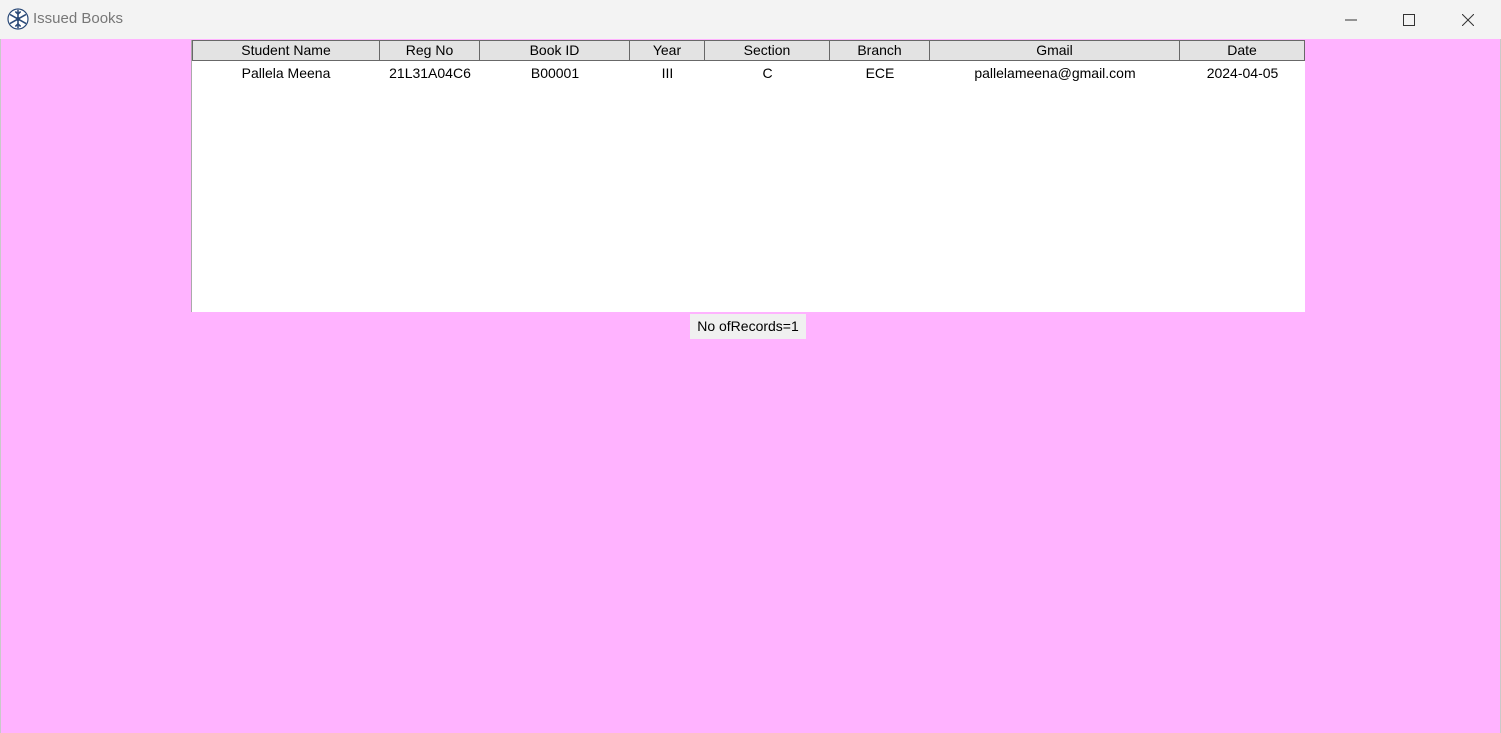 The height and width of the screenshot is (733, 1501). What do you see at coordinates (750, 19) in the screenshot?
I see `title-bar: Issued Books` at bounding box center [750, 19].